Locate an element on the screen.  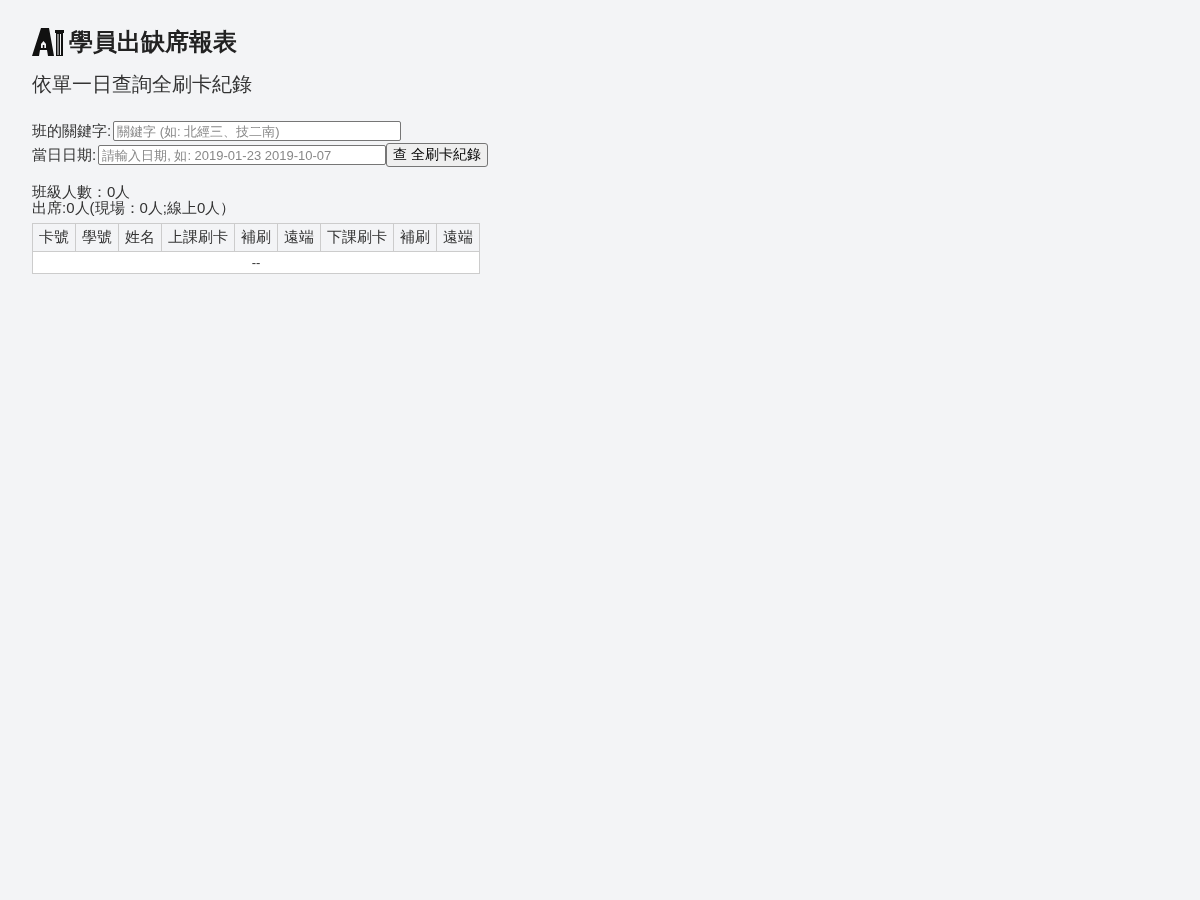
column-header: 下課刷卡 is located at coordinates (357, 237).